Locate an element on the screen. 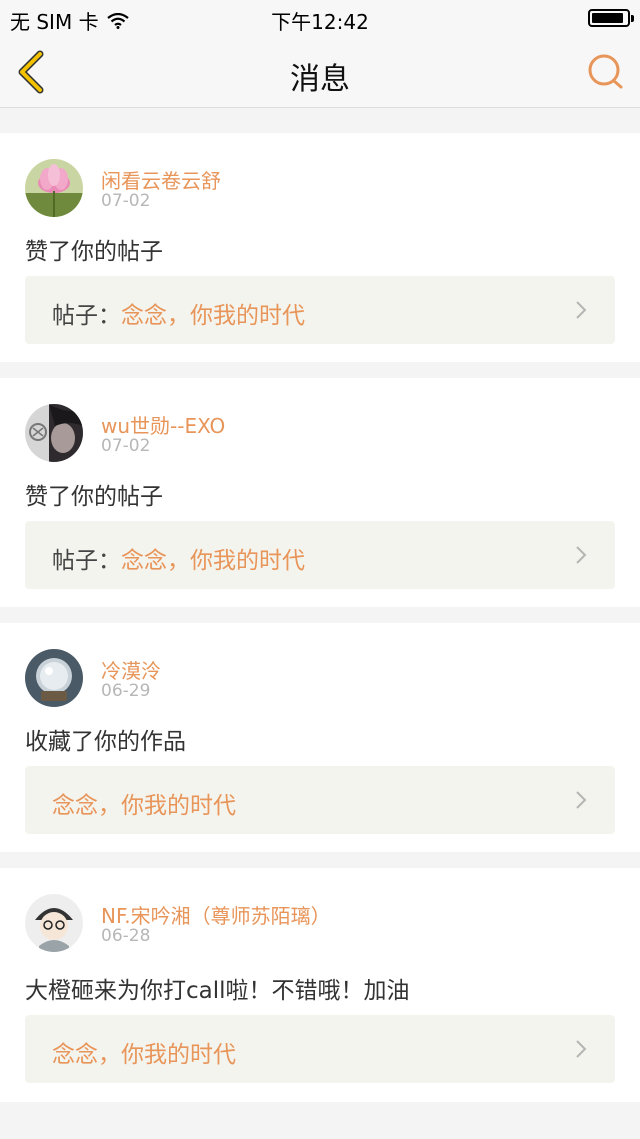 The width and height of the screenshot is (640, 1139). cartoon-avatar-image is located at coordinates (54, 923).